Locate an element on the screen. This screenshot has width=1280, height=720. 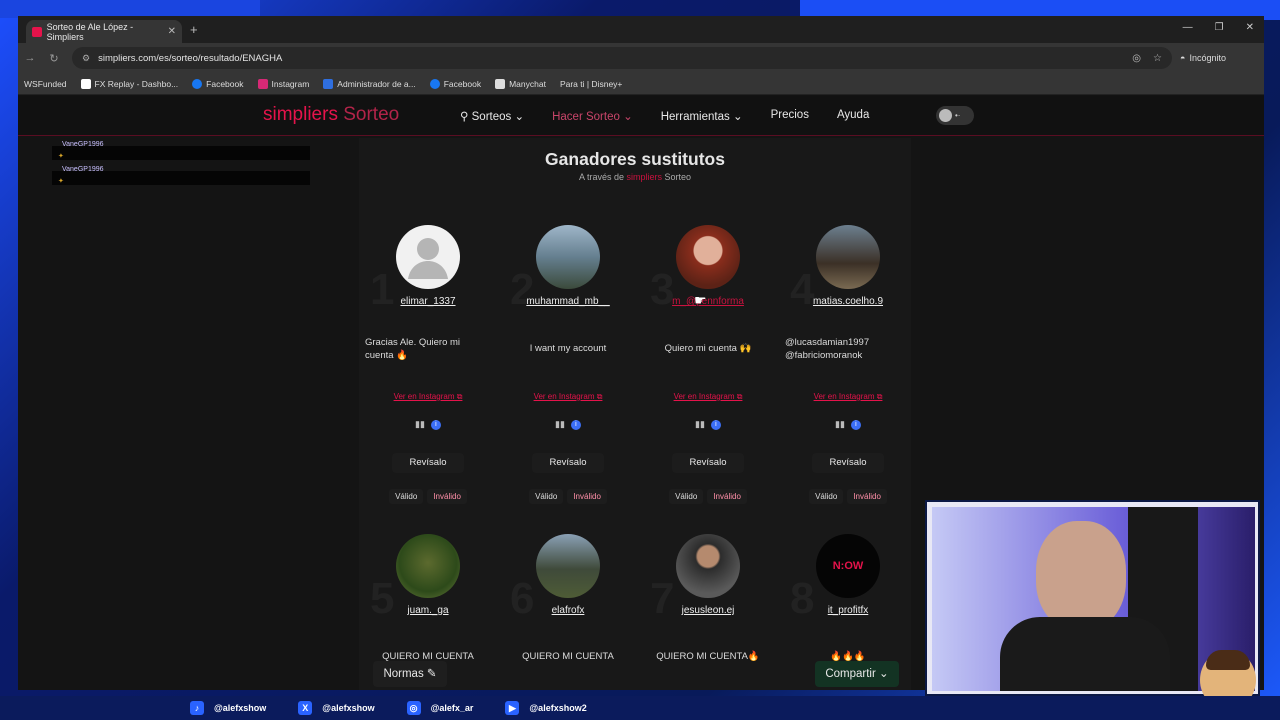
rank-number: 4 is located at coordinates (802, 289).